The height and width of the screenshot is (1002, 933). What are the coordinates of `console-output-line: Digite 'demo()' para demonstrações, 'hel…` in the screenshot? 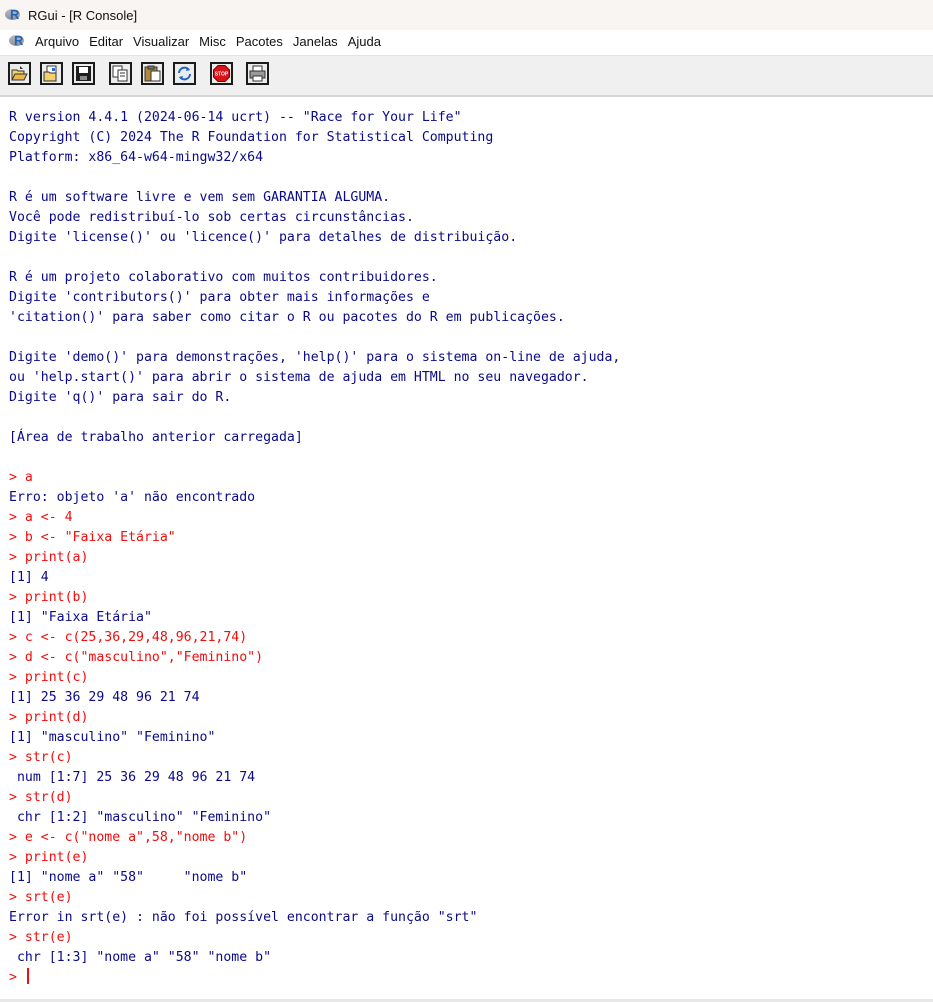 It's located at (315, 357).